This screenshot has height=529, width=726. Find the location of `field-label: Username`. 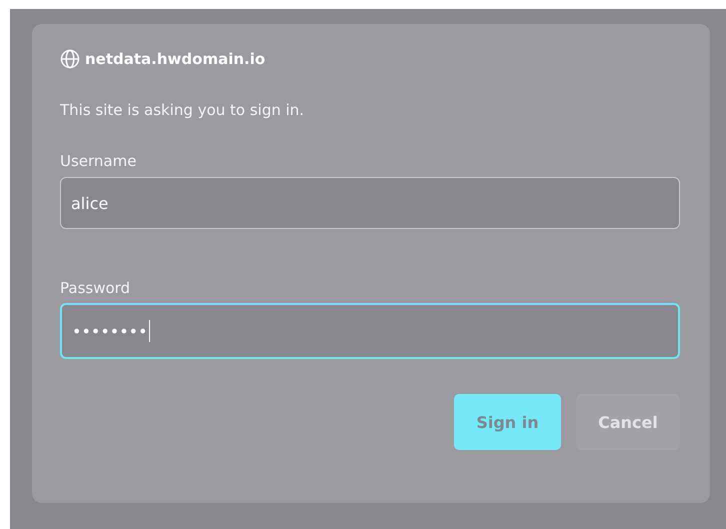

field-label: Username is located at coordinates (99, 161).